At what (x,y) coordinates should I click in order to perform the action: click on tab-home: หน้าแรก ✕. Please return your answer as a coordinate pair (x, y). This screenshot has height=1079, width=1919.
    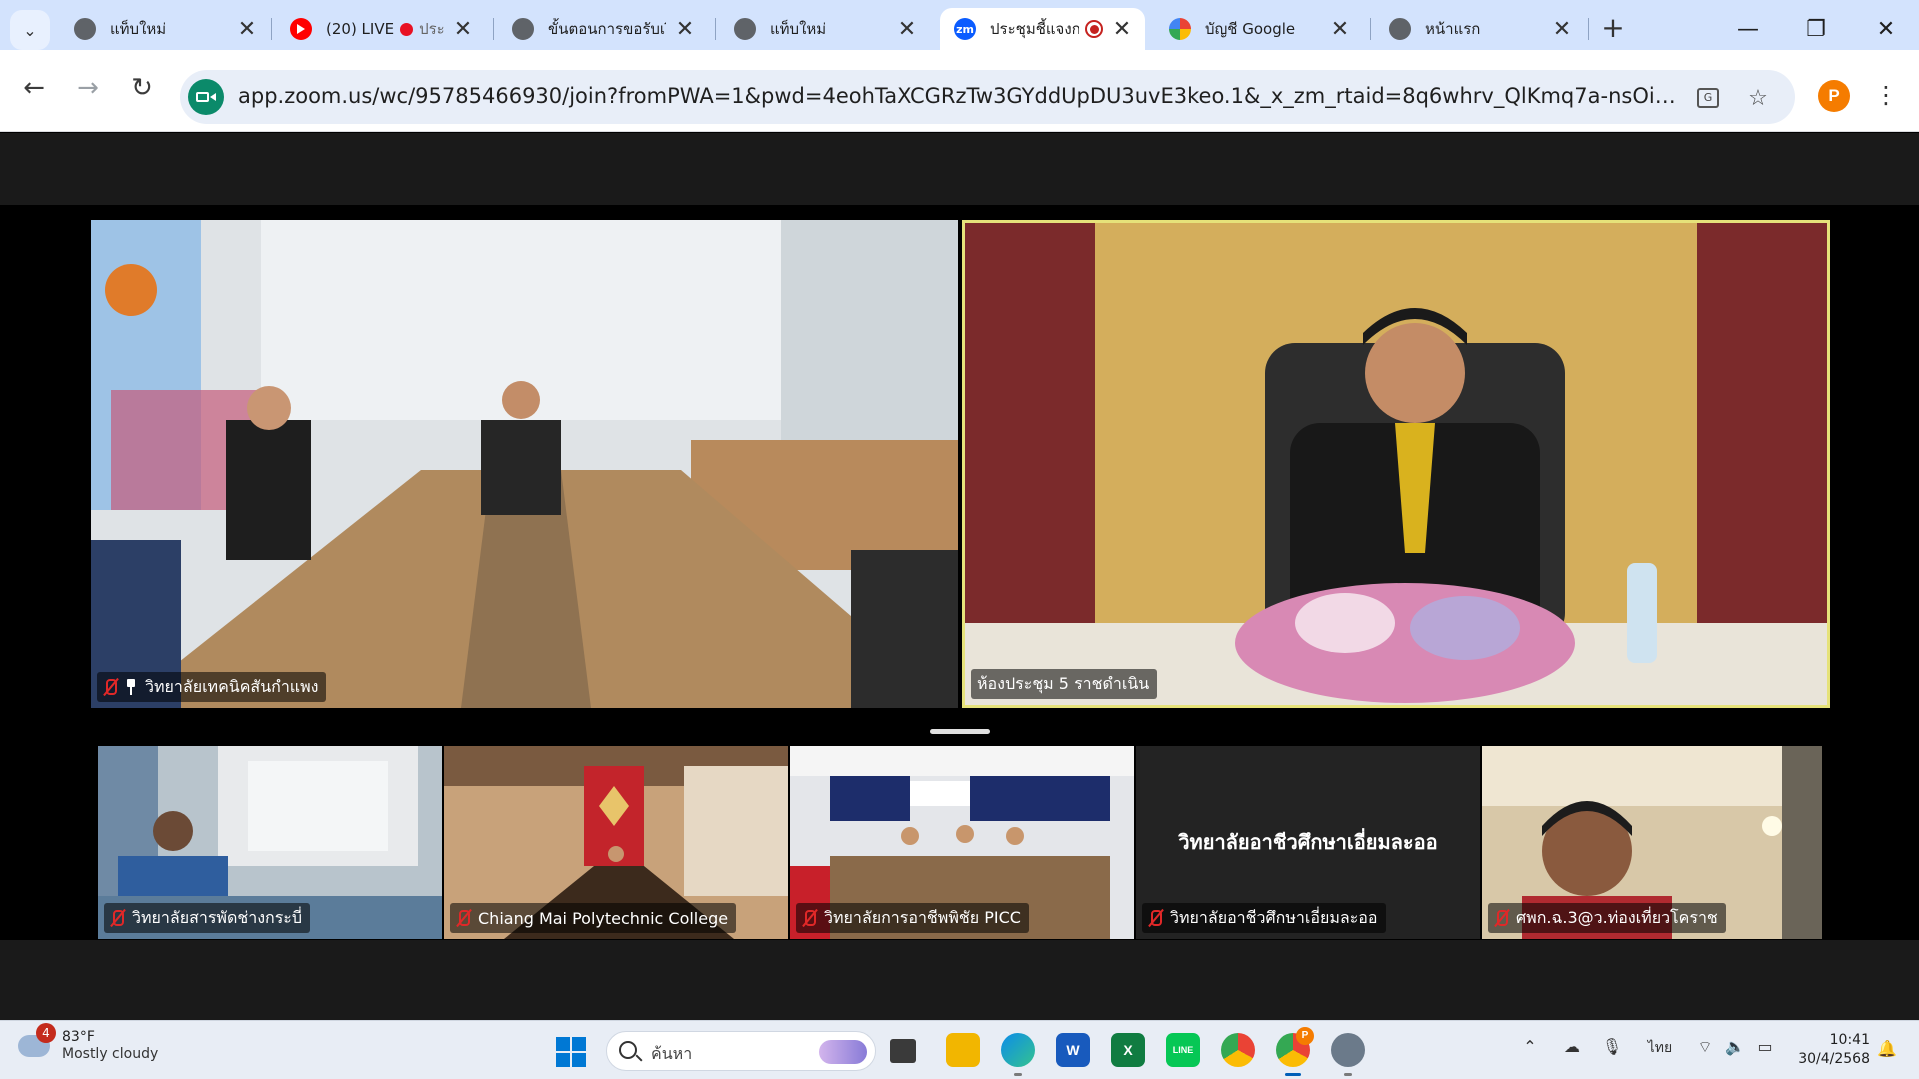
    Looking at the image, I should click on (1480, 29).